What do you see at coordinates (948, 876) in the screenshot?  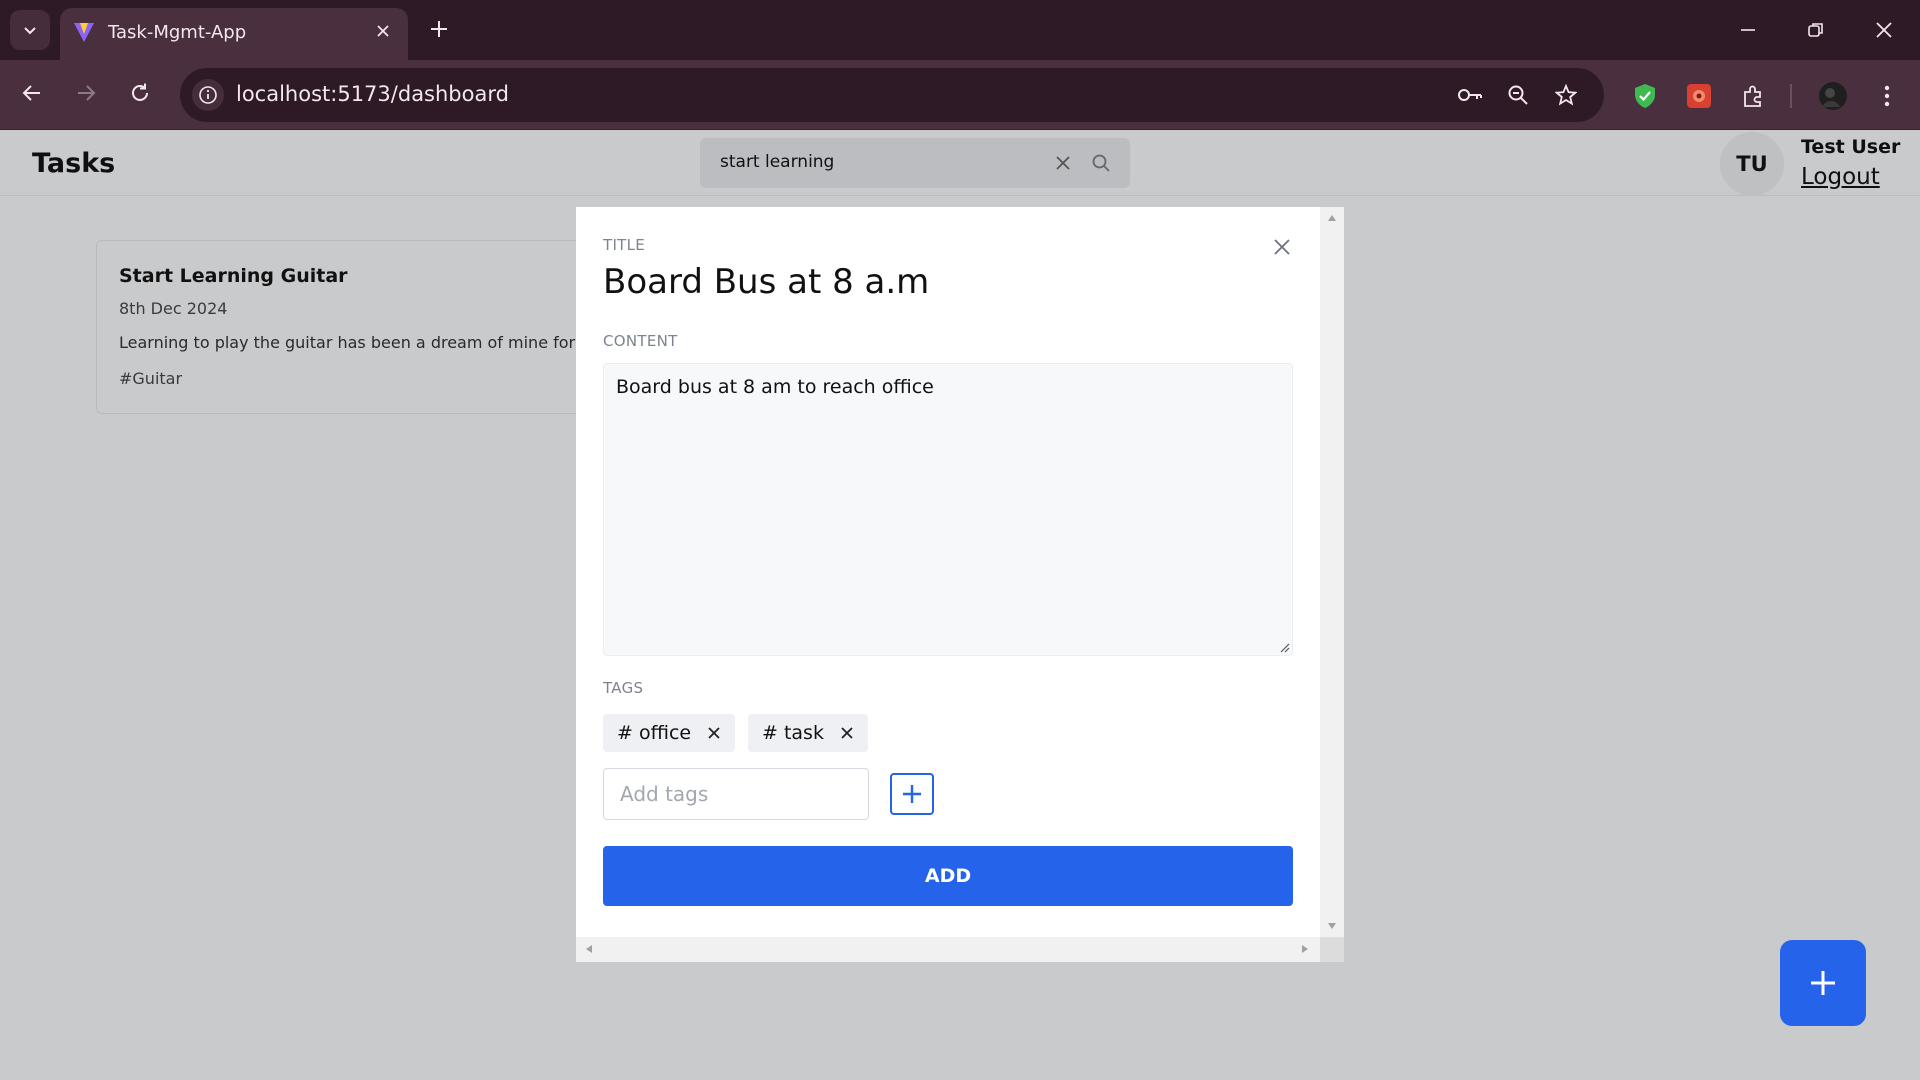 I see `add-submit-button: ADD` at bounding box center [948, 876].